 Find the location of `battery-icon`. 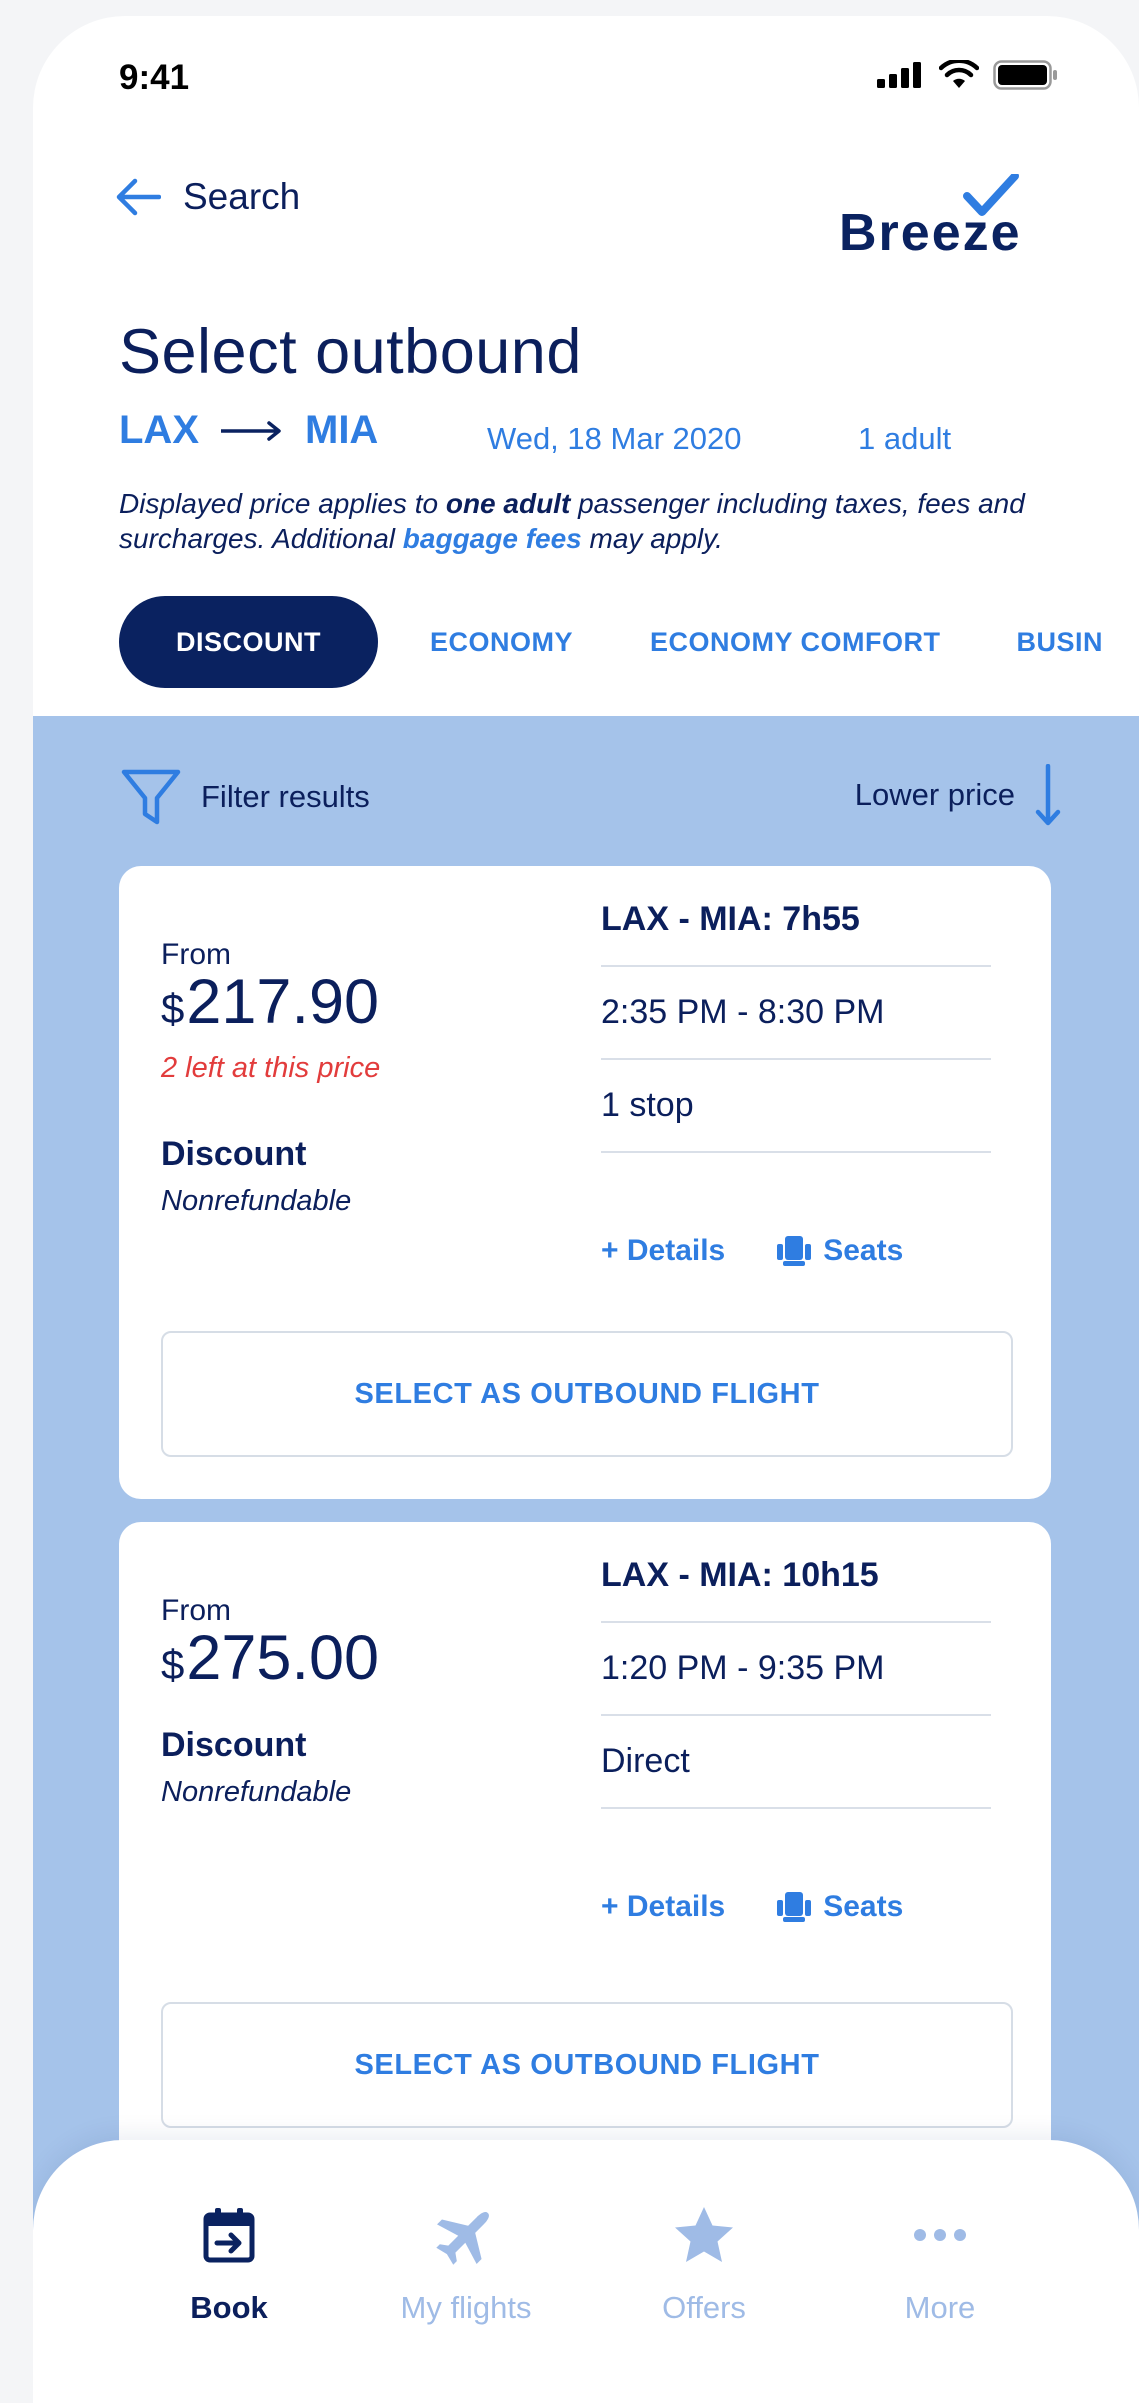

battery-icon is located at coordinates (1025, 75).